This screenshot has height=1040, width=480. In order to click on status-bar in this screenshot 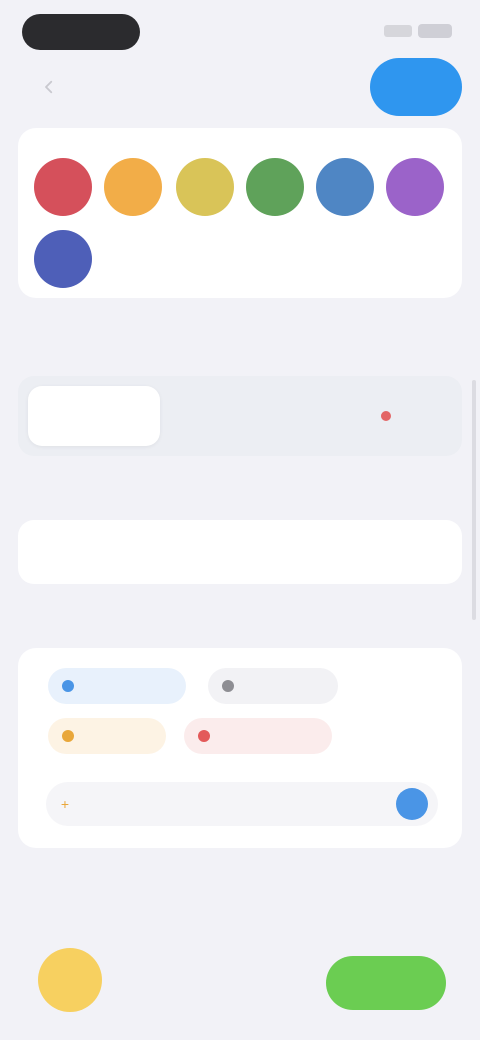, I will do `click(240, 28)`.